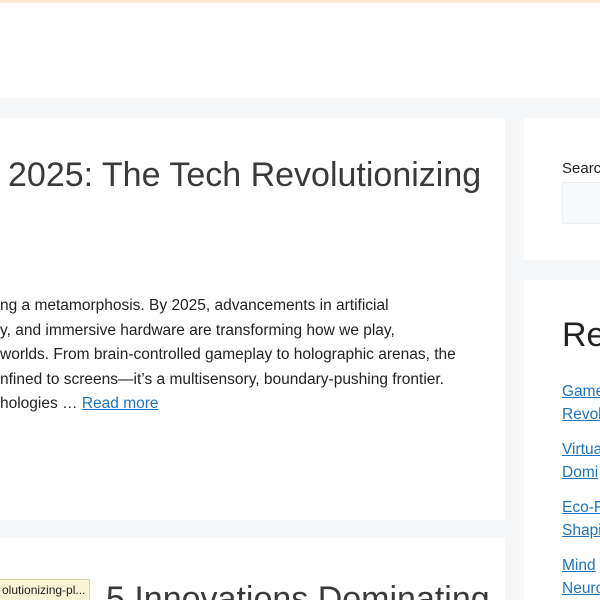  Describe the element at coordinates (581, 414) in the screenshot. I see `recent-post-link: Revol` at that location.